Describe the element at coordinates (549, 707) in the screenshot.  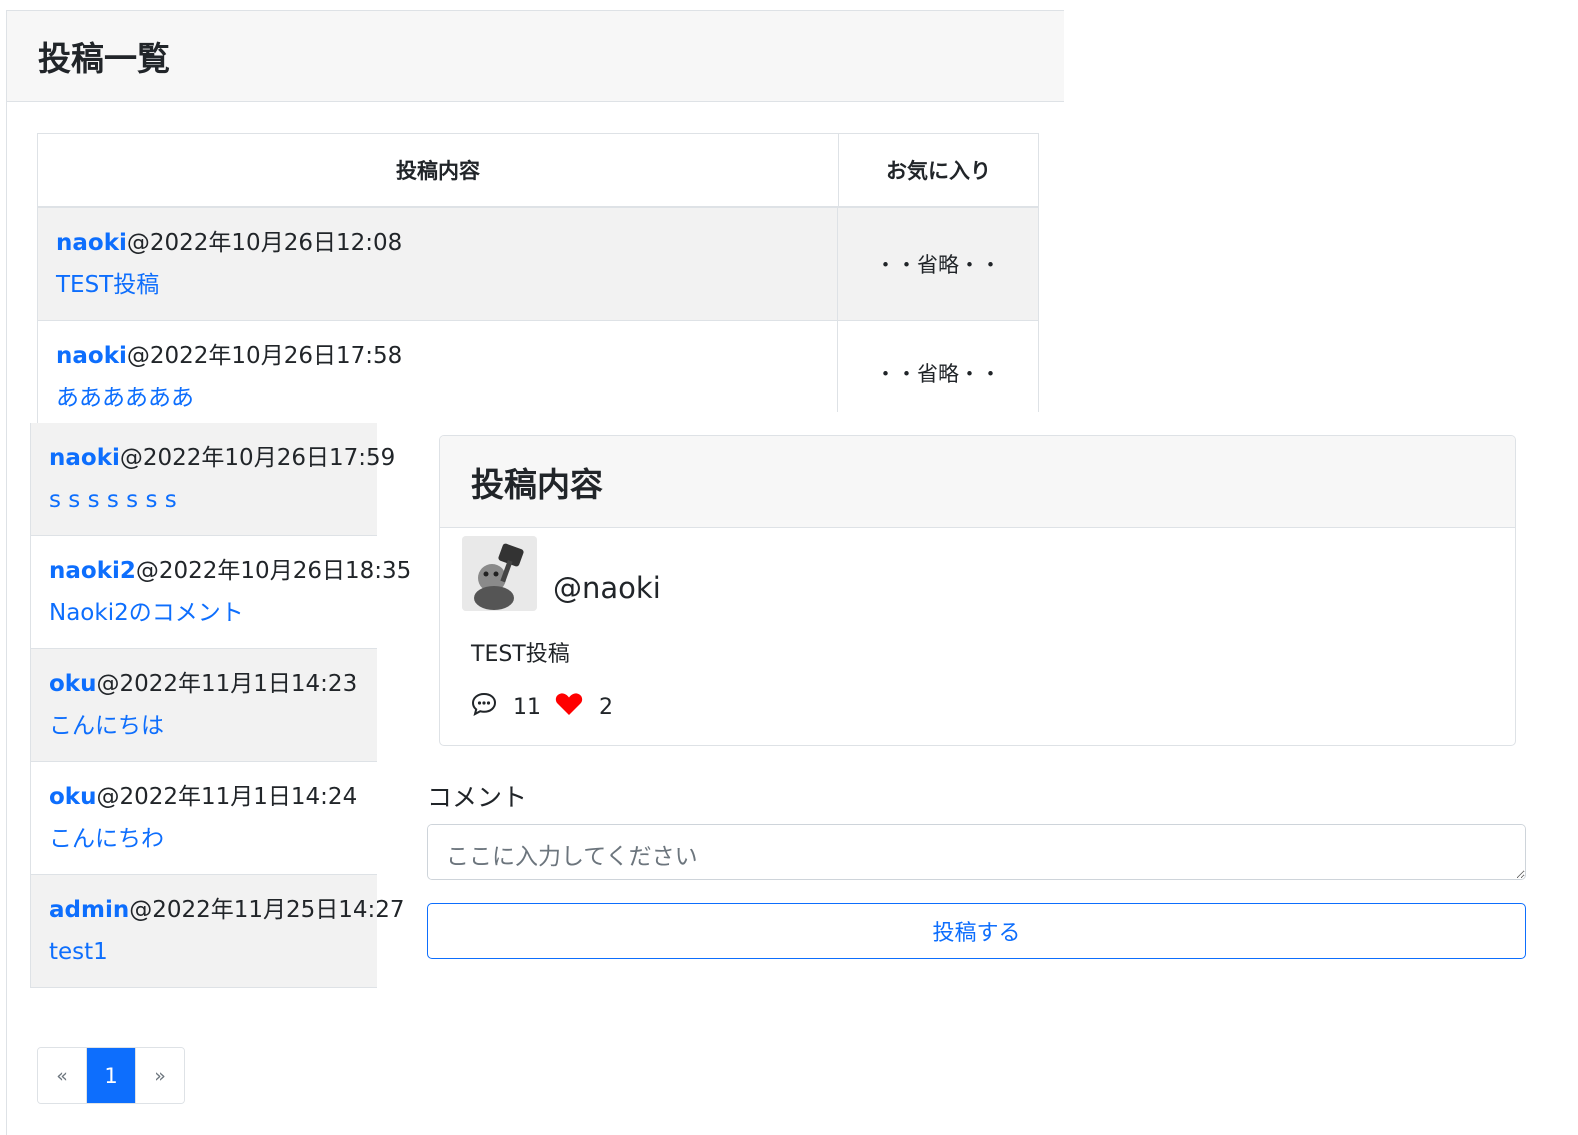
I see `post-stats: 11 2` at that location.